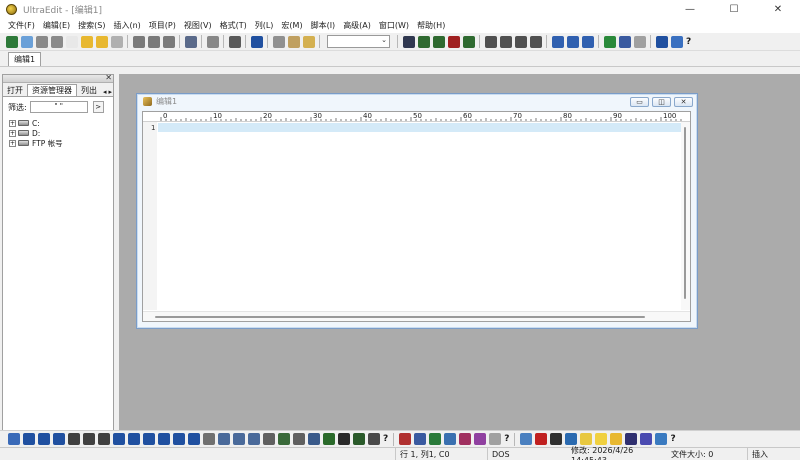  Describe the element at coordinates (323, 25) in the screenshot. I see `menu-item-9: 脚本(I)` at that location.